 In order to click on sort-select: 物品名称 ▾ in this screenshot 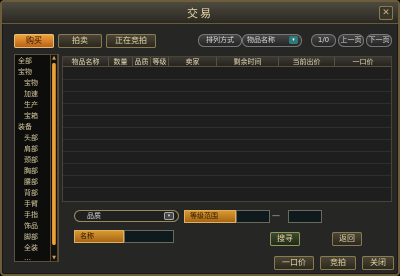, I will do `click(272, 40)`.